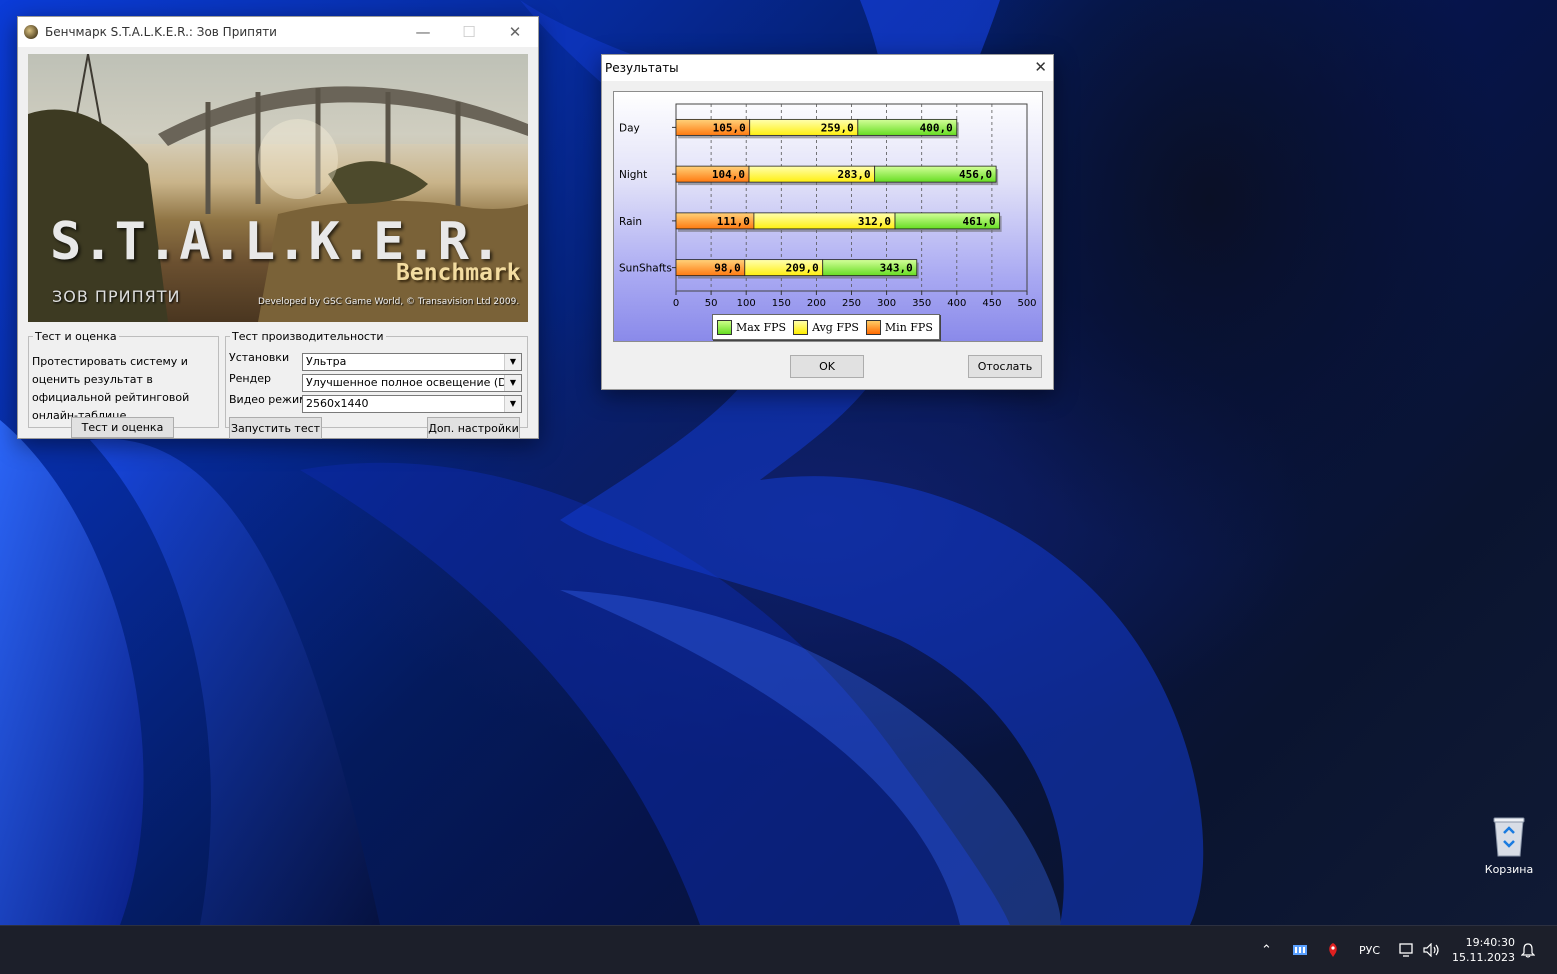  I want to click on render-value: Улучшенное полное освещение (DX11), so click(414, 382).